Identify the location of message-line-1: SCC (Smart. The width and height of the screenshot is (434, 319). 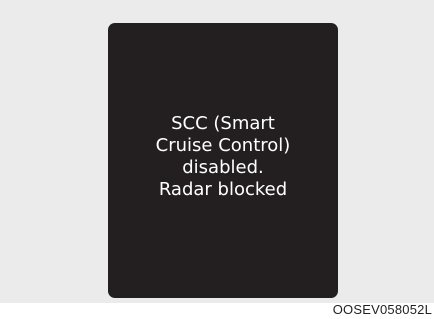
(223, 123).